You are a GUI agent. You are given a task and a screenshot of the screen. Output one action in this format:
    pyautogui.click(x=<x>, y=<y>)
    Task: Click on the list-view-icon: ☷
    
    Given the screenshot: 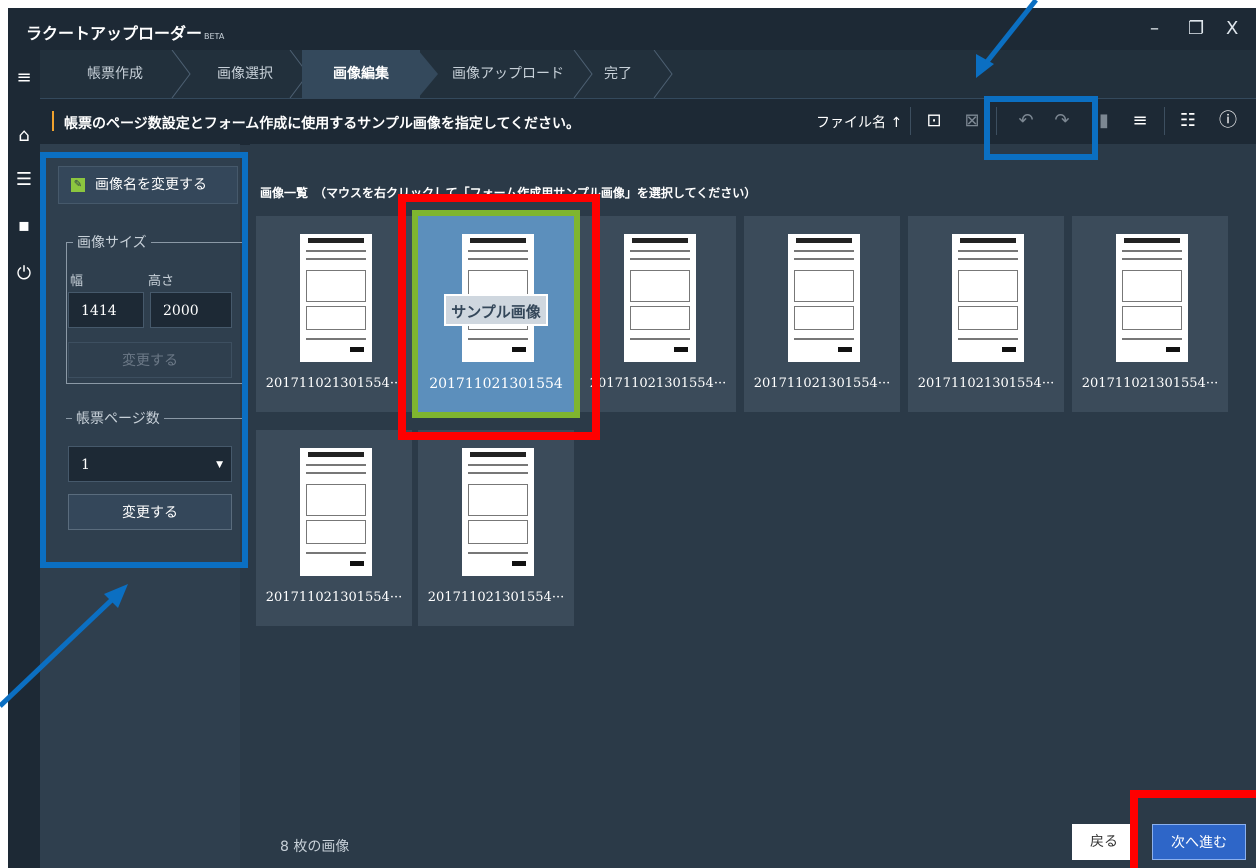 What is the action you would take?
    pyautogui.click(x=1188, y=121)
    